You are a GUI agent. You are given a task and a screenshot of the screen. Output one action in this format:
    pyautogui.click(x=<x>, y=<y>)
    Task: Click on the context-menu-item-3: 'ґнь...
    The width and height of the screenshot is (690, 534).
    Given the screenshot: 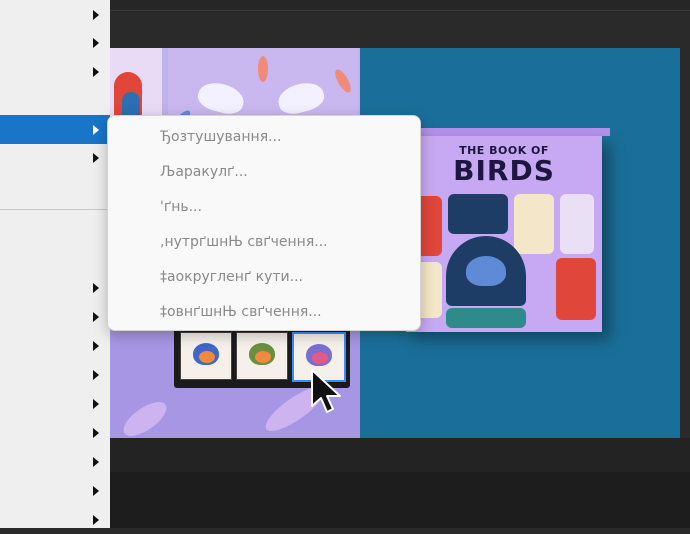 What is the action you would take?
    pyautogui.click(x=181, y=207)
    